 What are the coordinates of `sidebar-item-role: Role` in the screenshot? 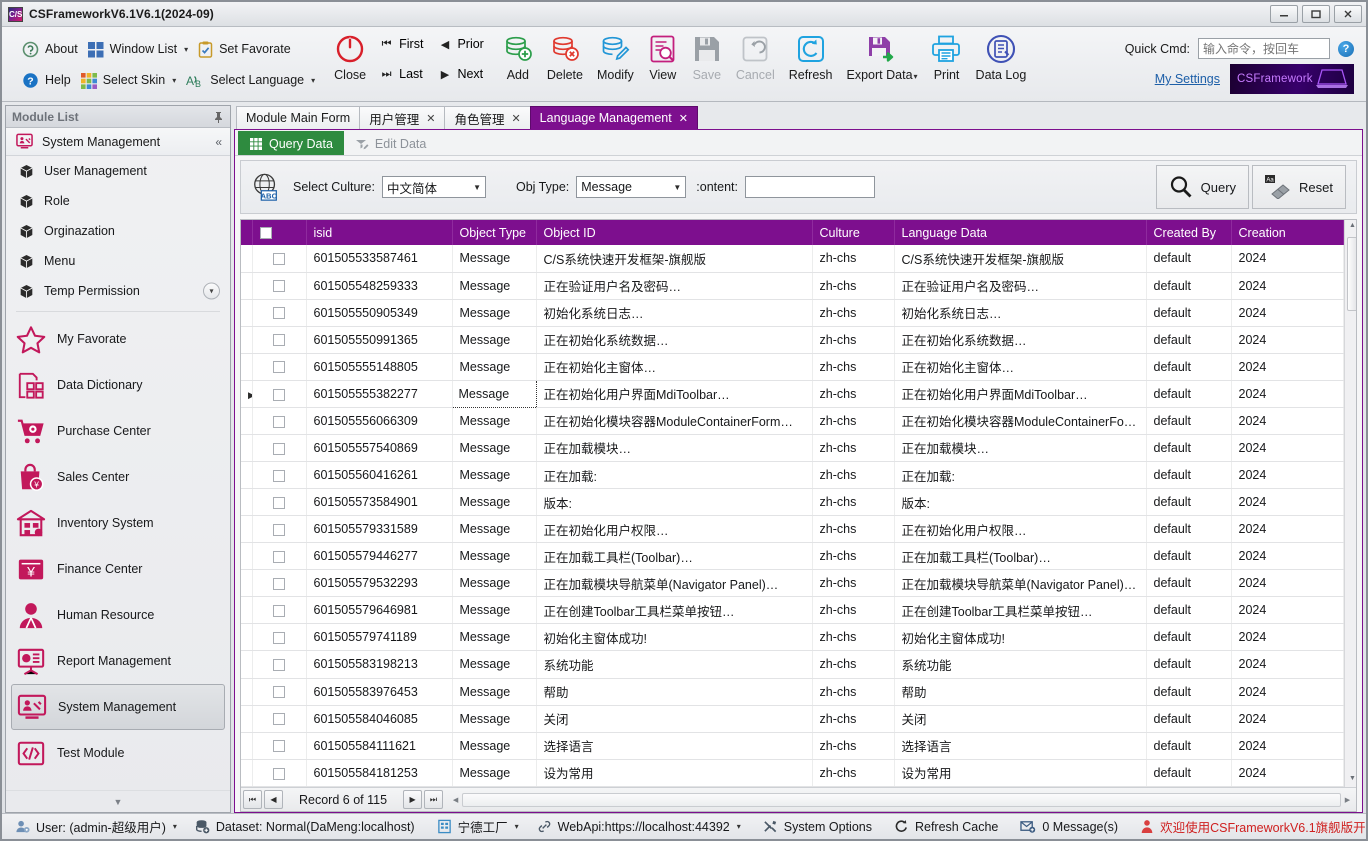 It's located at (118, 201).